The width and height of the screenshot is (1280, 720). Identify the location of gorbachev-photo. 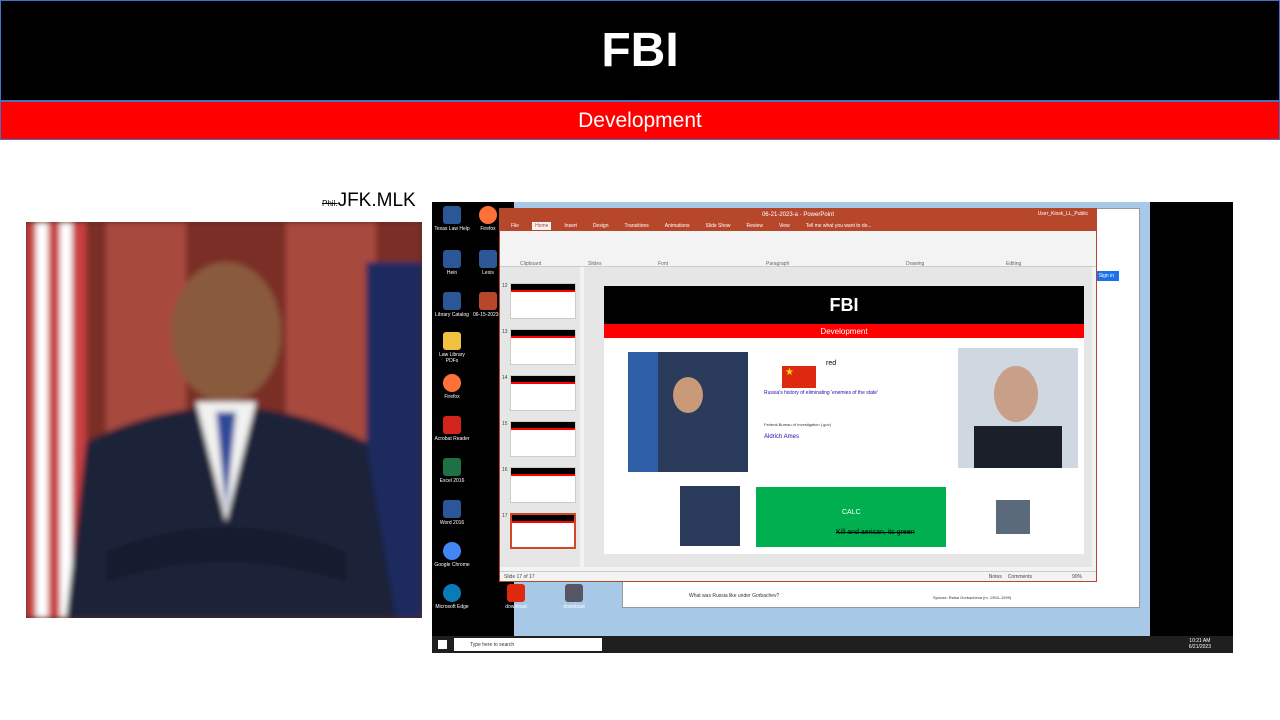
(1013, 517).